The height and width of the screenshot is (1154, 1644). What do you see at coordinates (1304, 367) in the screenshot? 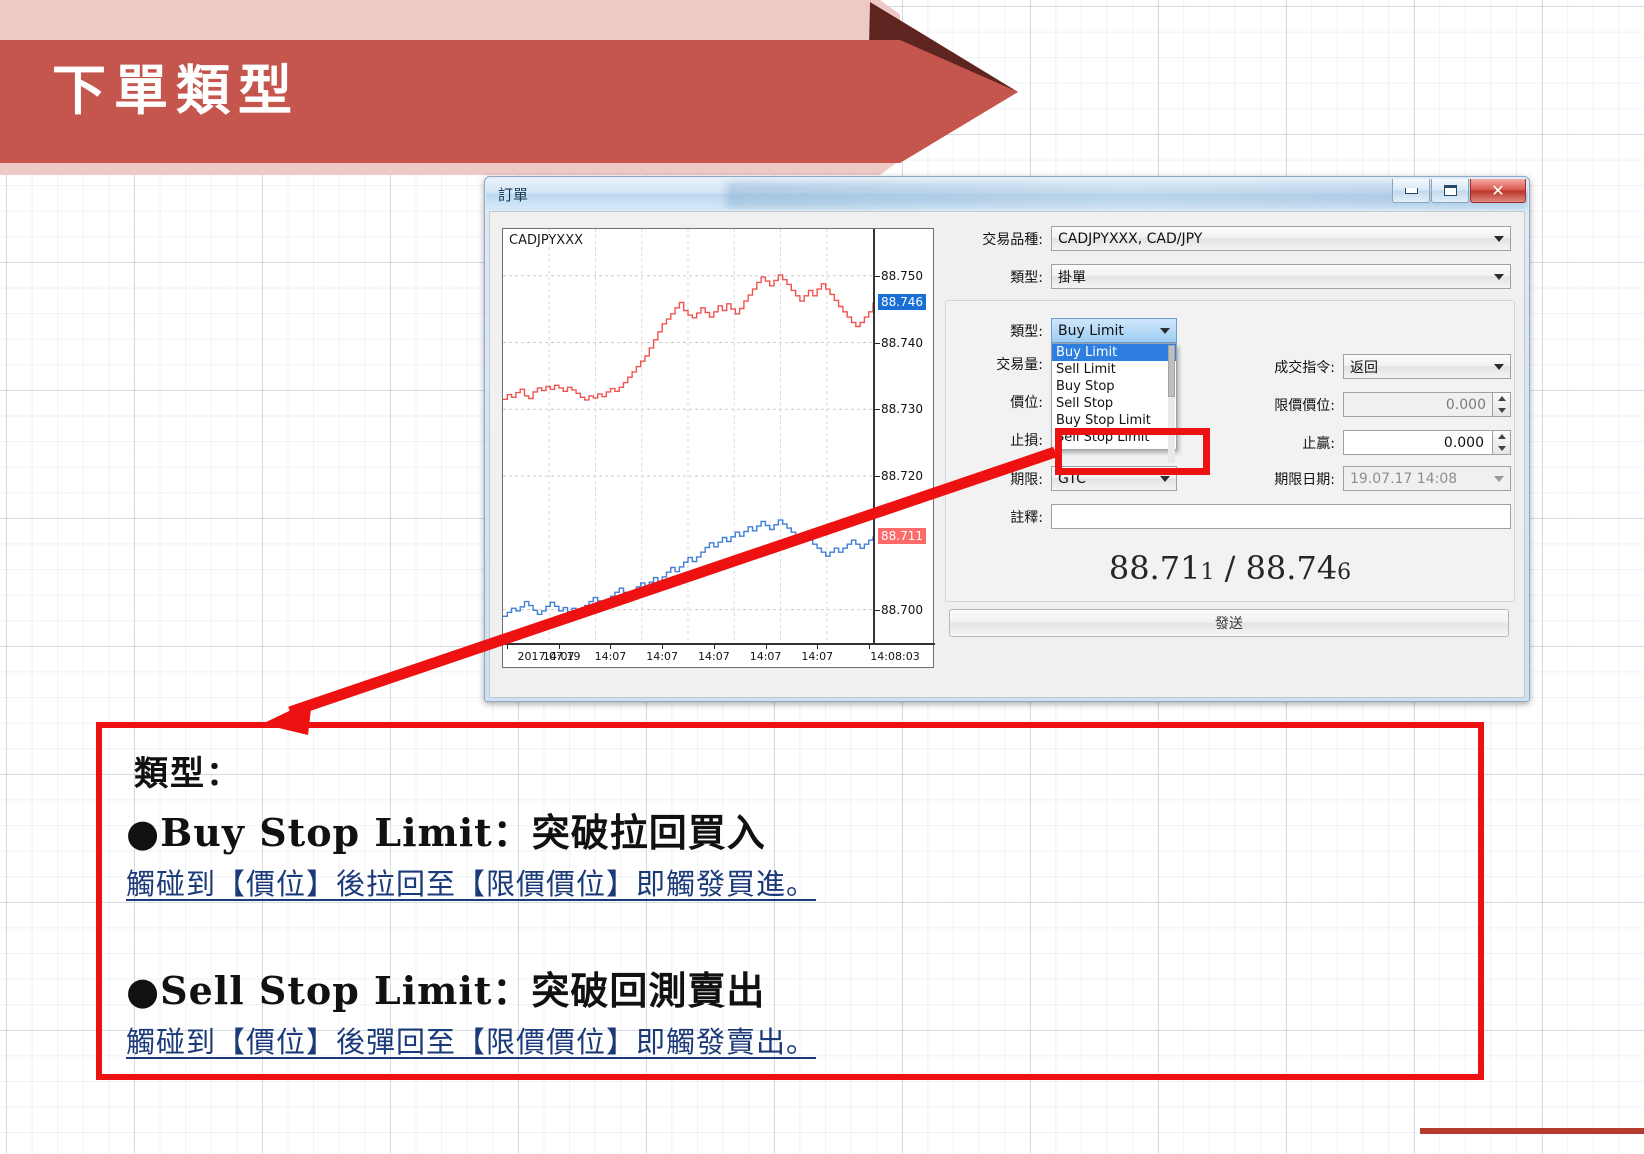
I see `fill-policy-label: 成交指令:` at bounding box center [1304, 367].